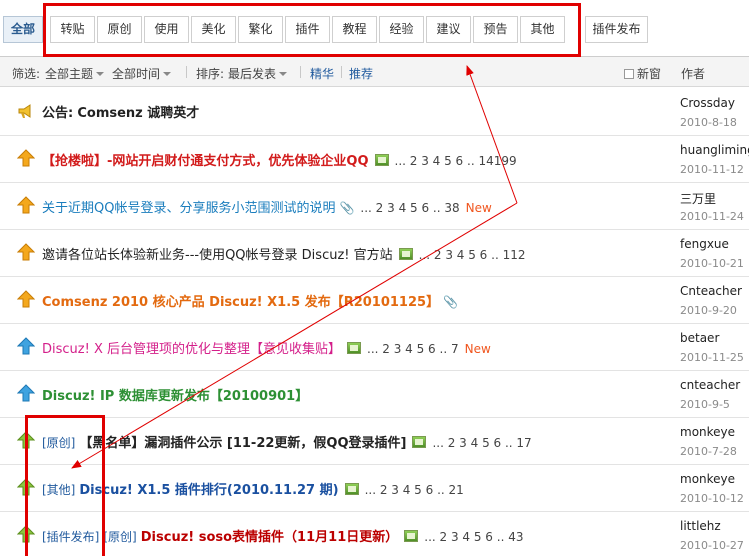 The height and width of the screenshot is (556, 749). Describe the element at coordinates (119, 537) in the screenshot. I see `thread-type-link-secondary: [原创]` at that location.